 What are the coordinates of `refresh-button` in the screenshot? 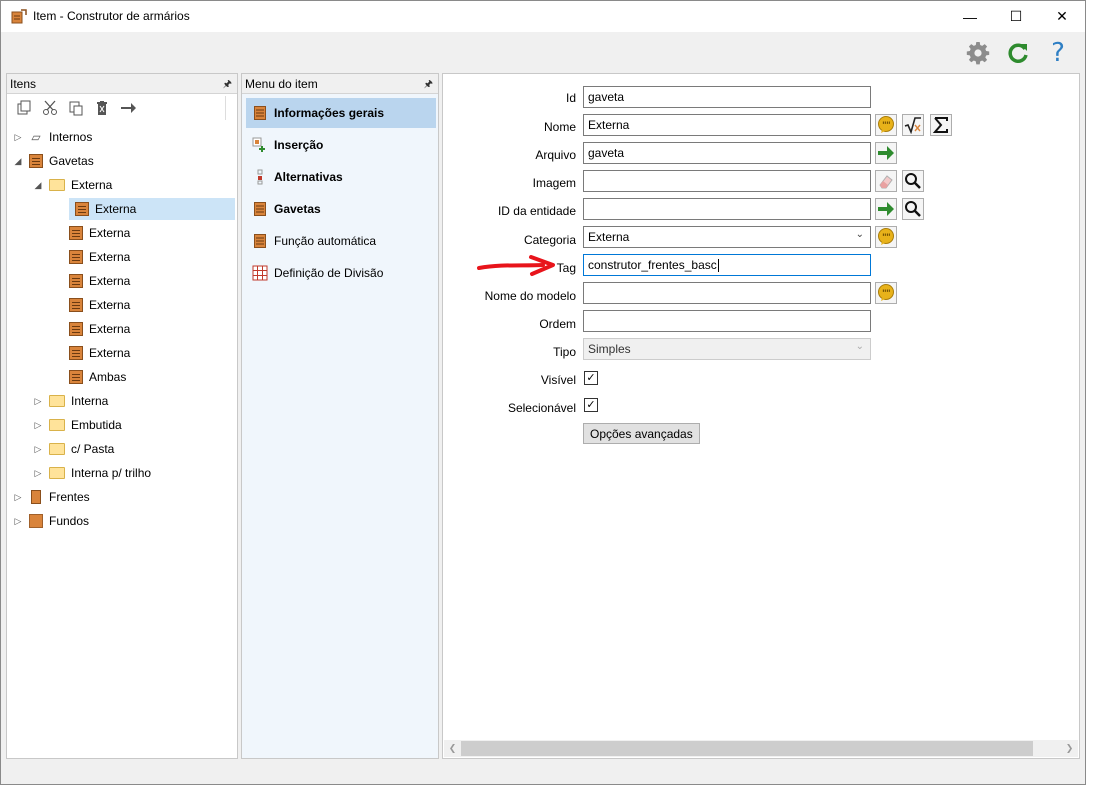 It's located at (1018, 53).